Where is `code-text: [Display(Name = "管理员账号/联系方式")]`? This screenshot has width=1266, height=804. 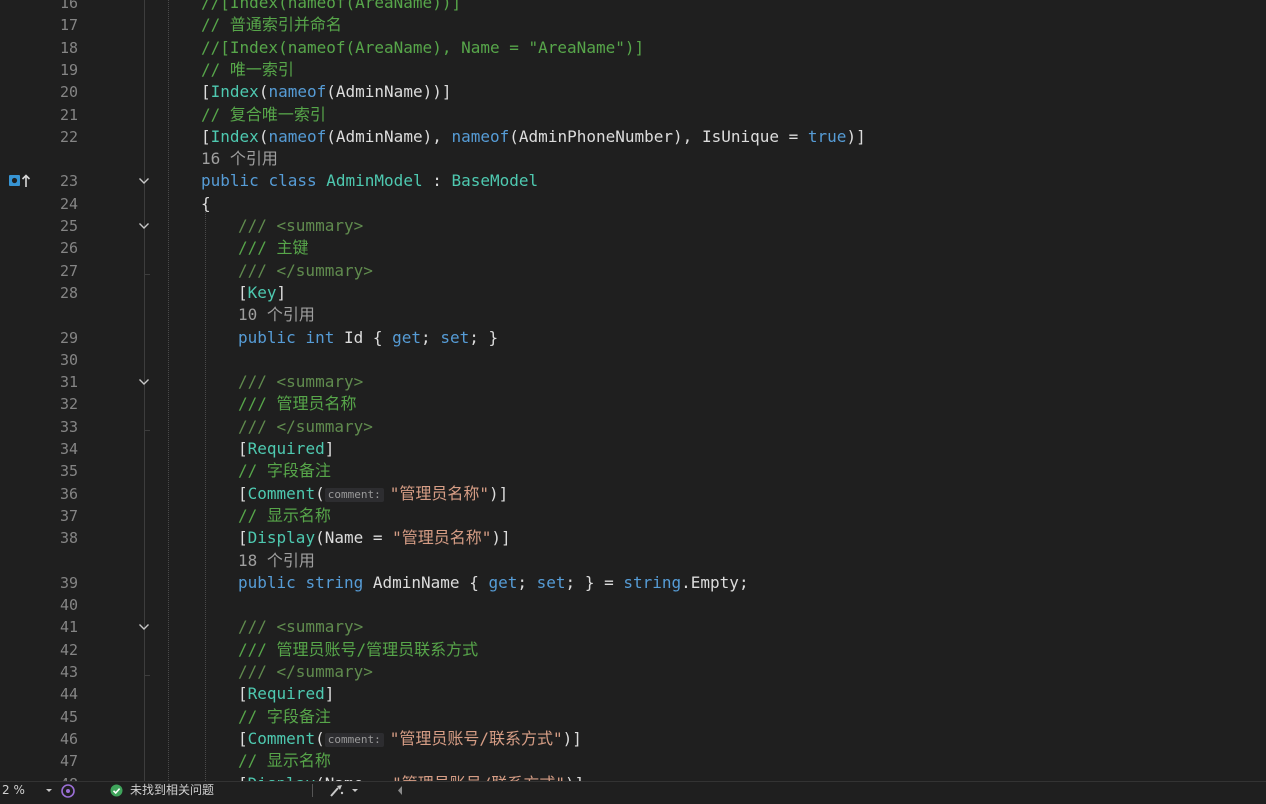 code-text: [Display(Name = "管理员账号/联系方式")] is located at coordinates (411, 777).